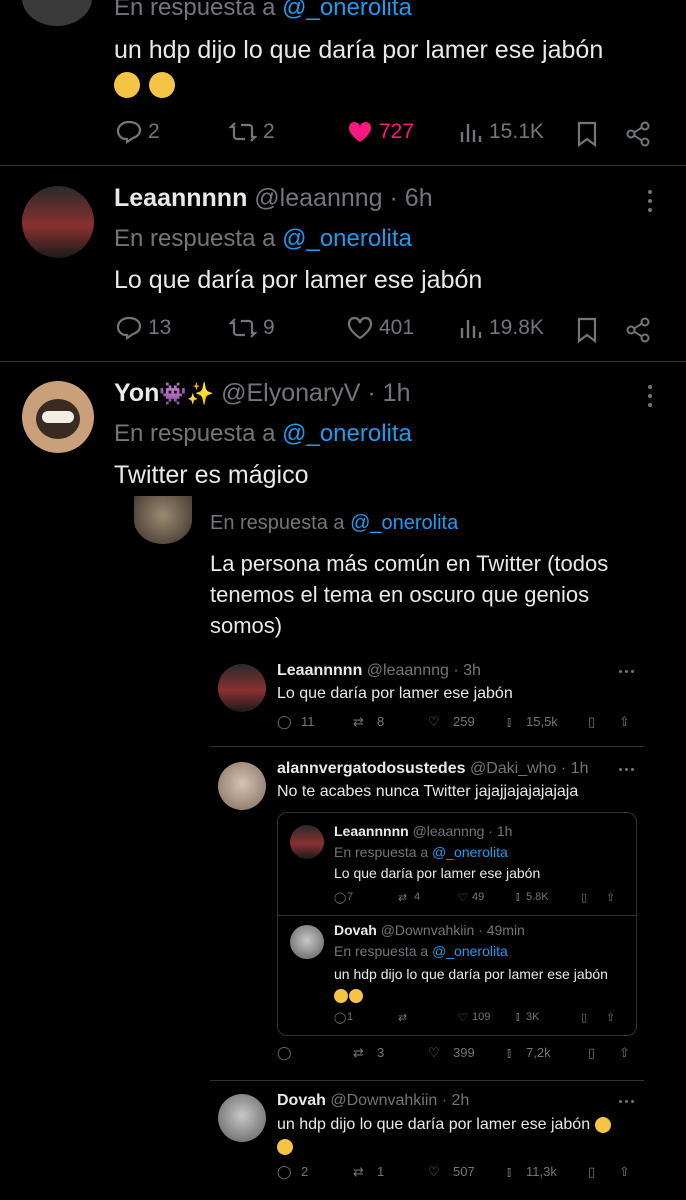  Describe the element at coordinates (379, 670) in the screenshot. I see `tweet-header: Leaannnnn @leaannng · 3h` at that location.